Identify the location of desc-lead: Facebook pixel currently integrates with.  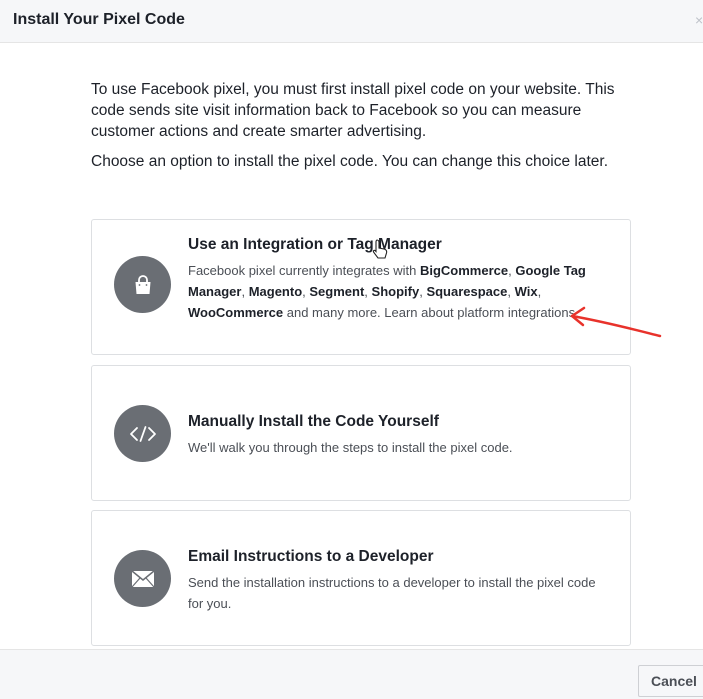
(304, 270).